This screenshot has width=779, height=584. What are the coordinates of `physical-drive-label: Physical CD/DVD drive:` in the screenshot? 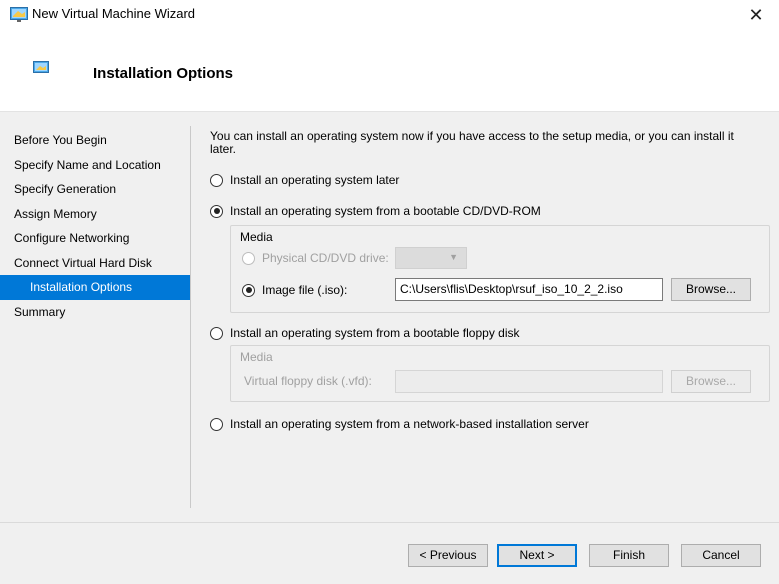 It's located at (325, 258).